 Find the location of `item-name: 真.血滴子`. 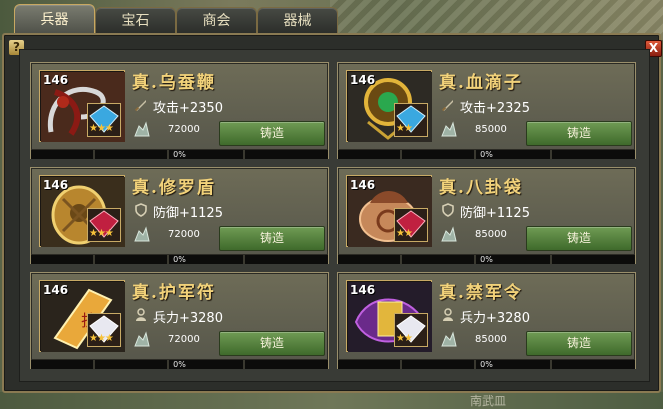

item-name: 真.血滴子 is located at coordinates (481, 83).